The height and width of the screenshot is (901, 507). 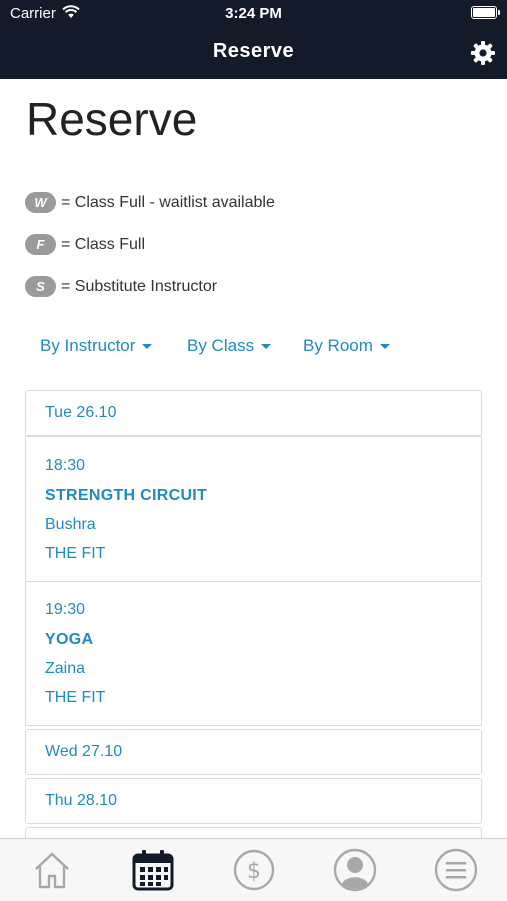 I want to click on class-name: STRENGTH CIRCUIT, so click(x=126, y=496).